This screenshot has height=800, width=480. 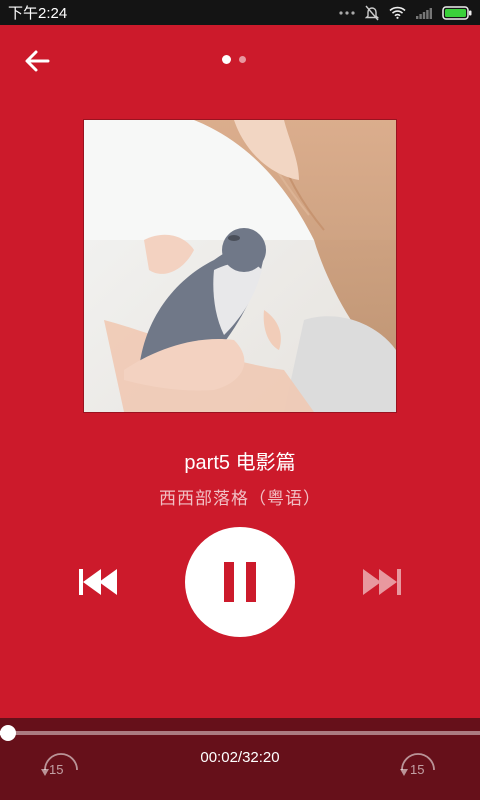 I want to click on next-track-button, so click(x=381, y=582).